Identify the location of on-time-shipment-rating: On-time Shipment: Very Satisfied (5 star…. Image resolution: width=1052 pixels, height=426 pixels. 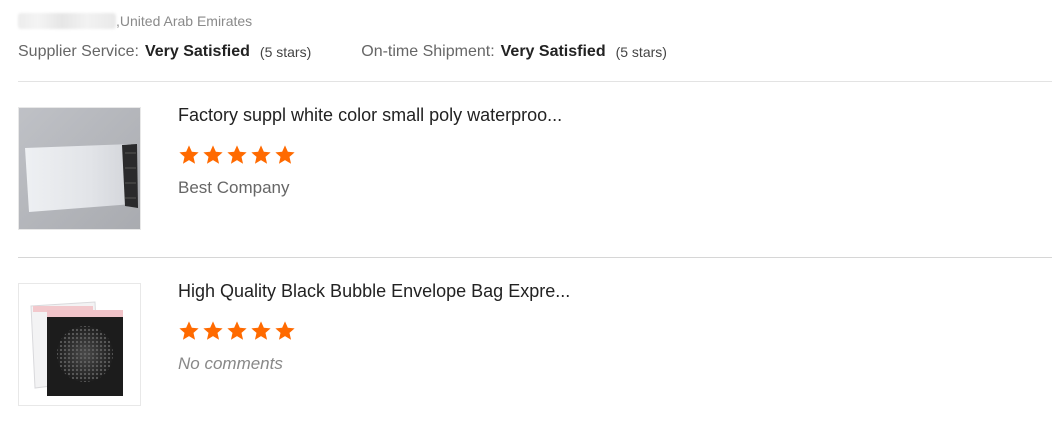
(514, 52).